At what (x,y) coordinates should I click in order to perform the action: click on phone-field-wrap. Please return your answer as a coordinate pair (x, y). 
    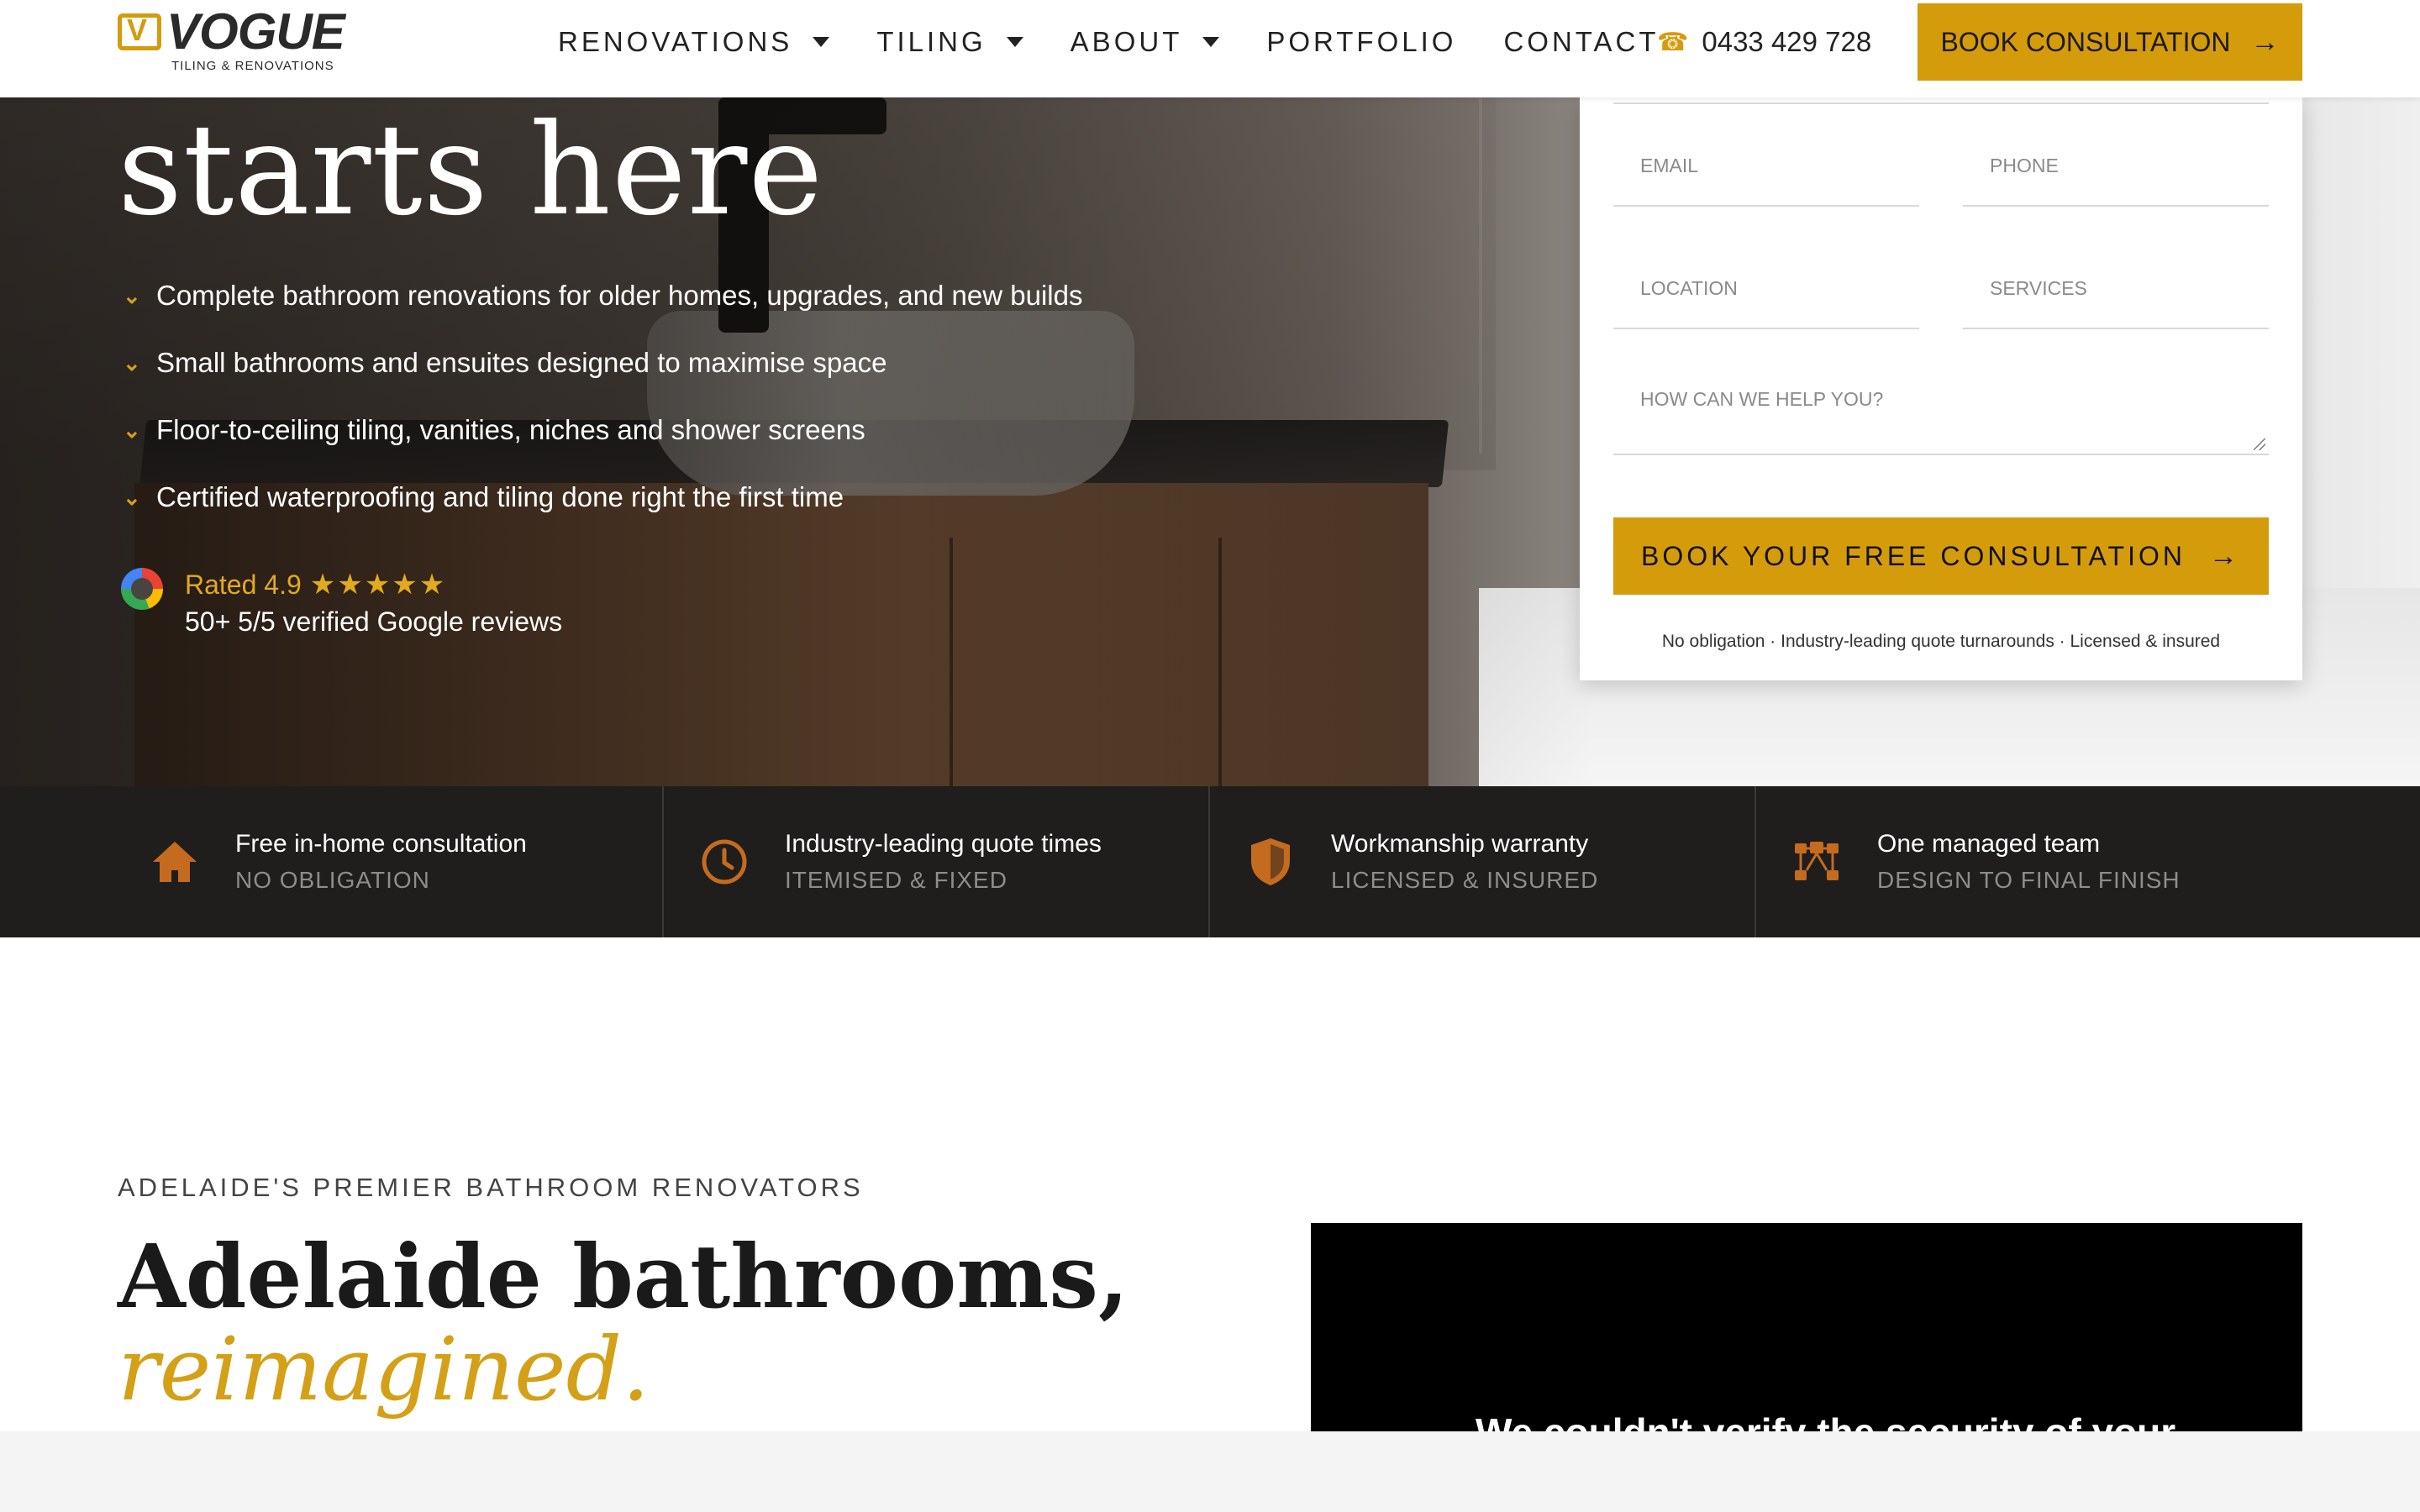
    Looking at the image, I should click on (2116, 166).